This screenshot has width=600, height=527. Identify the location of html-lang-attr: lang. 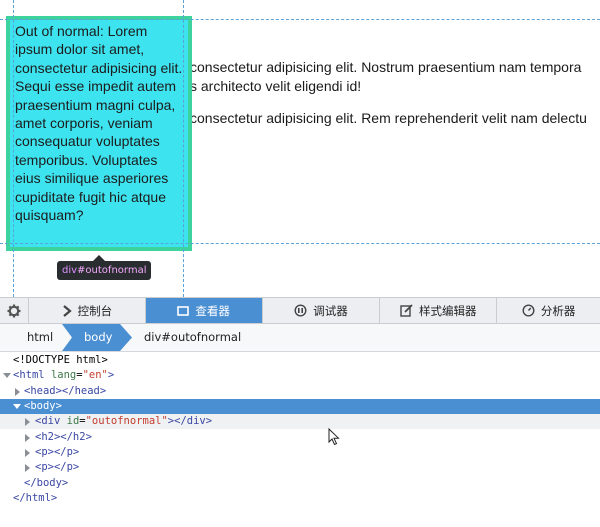
(63, 375).